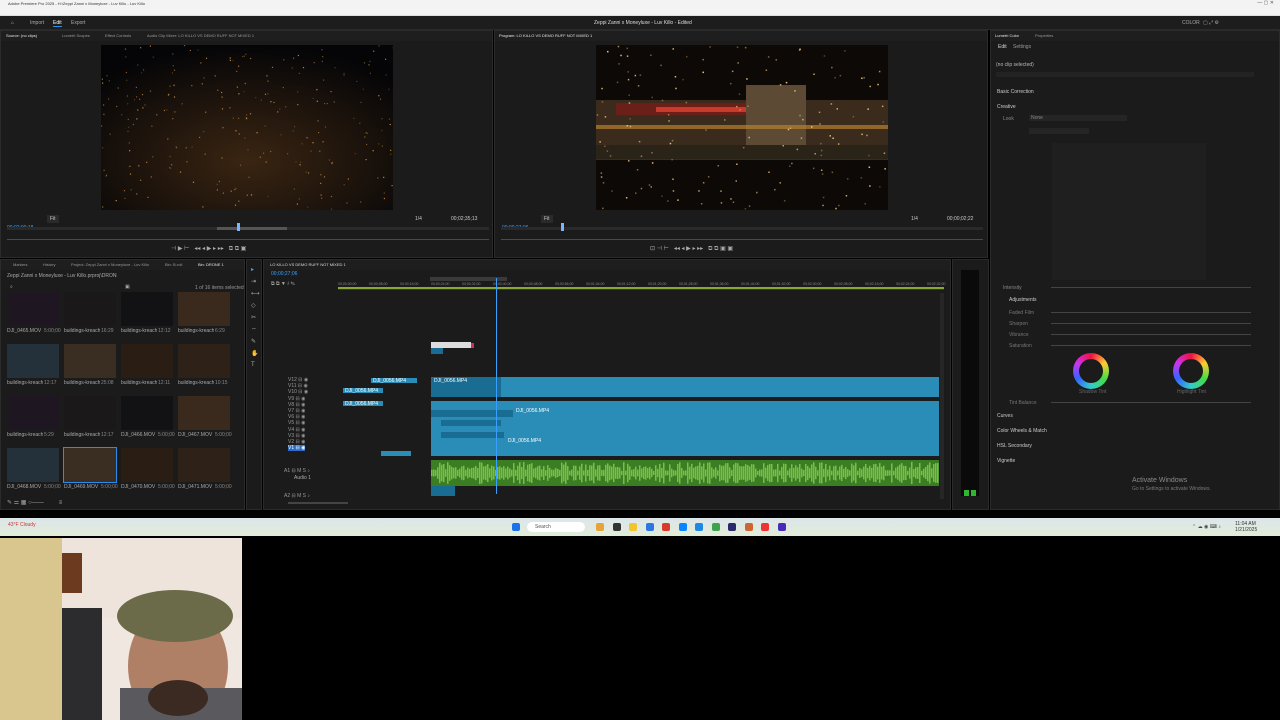 This screenshot has width=1280, height=720. Describe the element at coordinates (1023, 300) in the screenshot. I see `adjustments-header: Adjustments` at that location.